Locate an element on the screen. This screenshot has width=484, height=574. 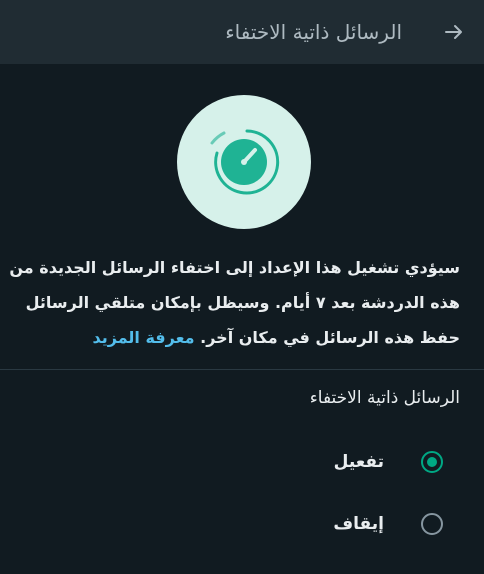
option-on-label: تفعيل is located at coordinates (358, 462).